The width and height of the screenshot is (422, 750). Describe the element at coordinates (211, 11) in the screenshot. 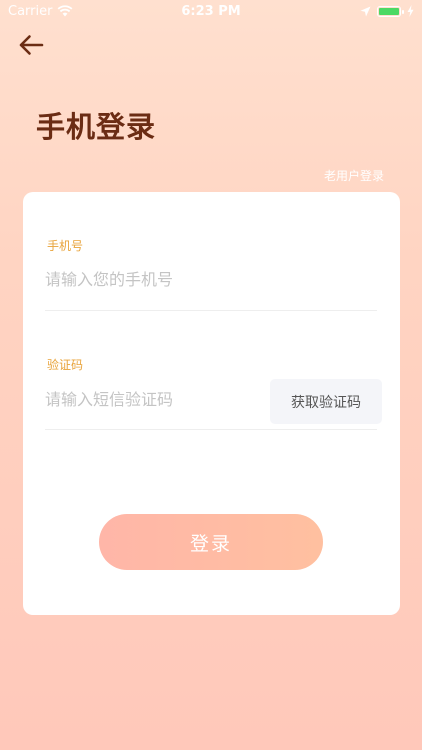

I see `status-bar: Carrier 6:23 PM` at that location.